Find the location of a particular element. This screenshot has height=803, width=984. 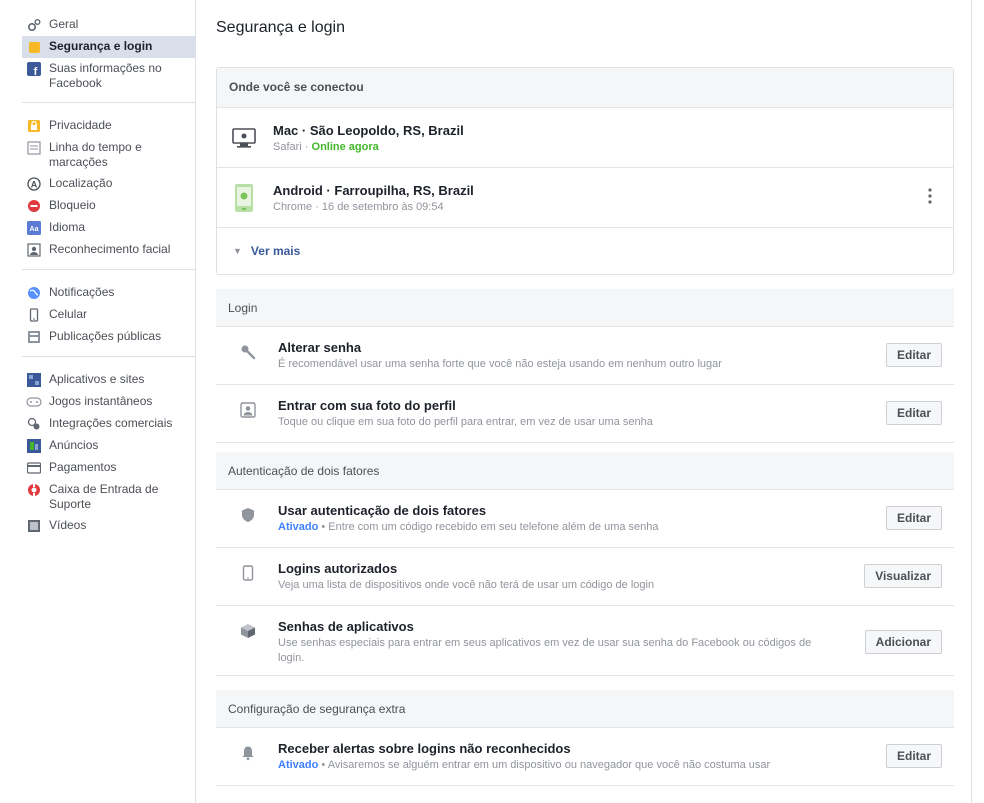

svg-text: f is located at coordinates (36, 71).